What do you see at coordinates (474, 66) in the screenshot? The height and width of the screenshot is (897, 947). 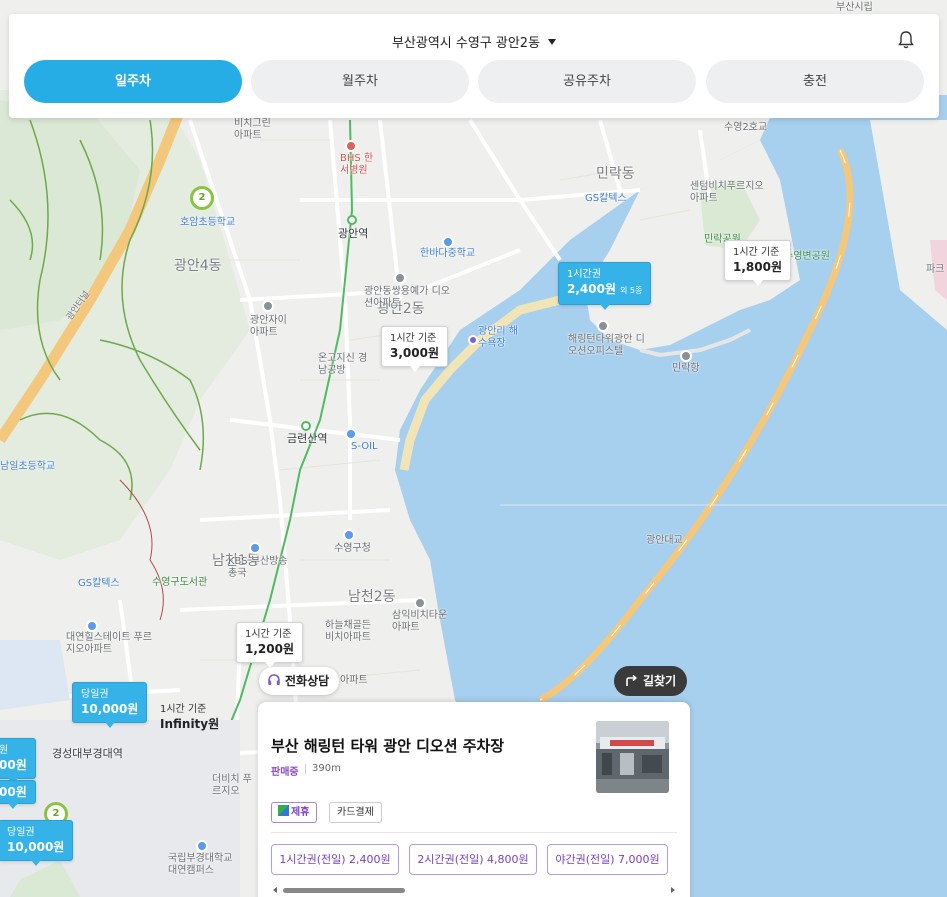 I see `top-panel: 부산광역시 수영구 광안2동 일주차 월주차 공유주차 충전` at bounding box center [474, 66].